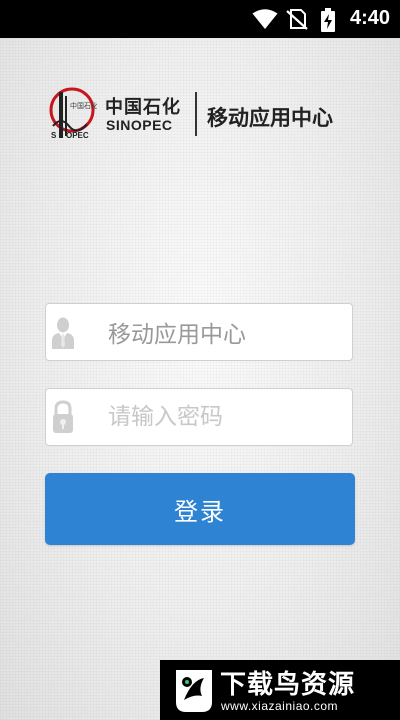 This screenshot has height=720, width=400. What do you see at coordinates (223, 417) in the screenshot?
I see `password-input` at bounding box center [223, 417].